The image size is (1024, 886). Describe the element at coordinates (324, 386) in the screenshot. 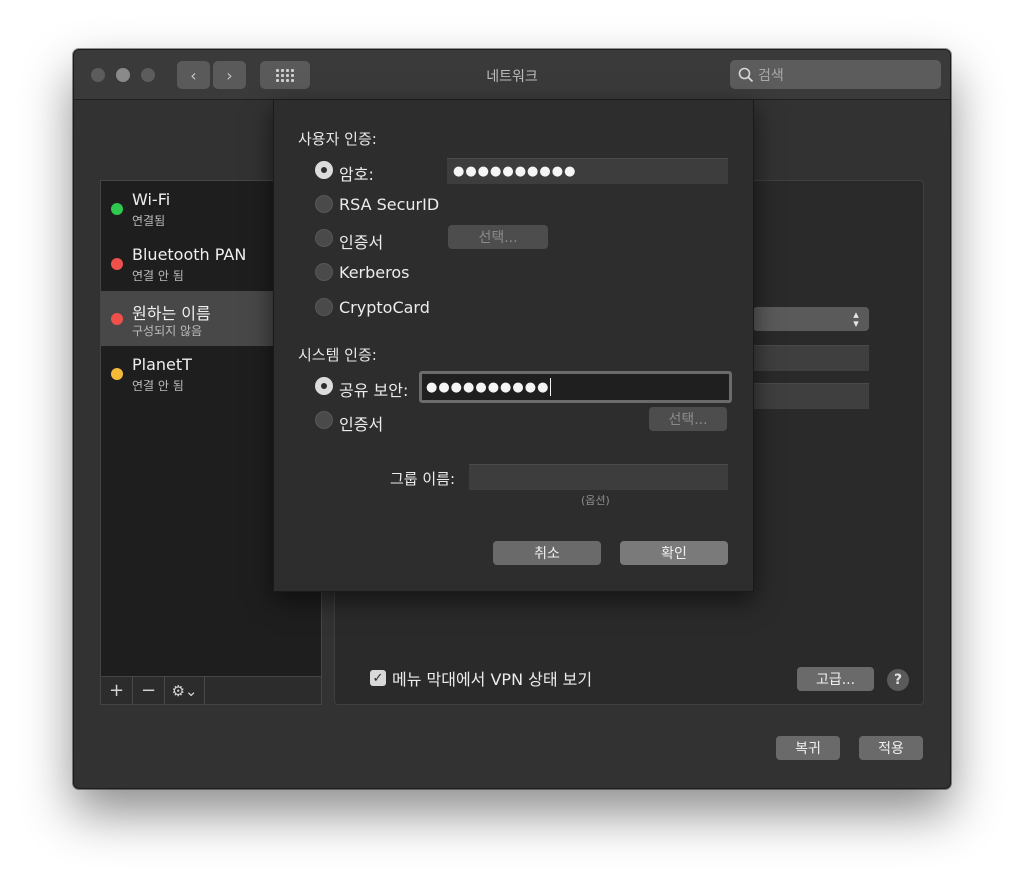

I see `radio-shared-secret` at that location.